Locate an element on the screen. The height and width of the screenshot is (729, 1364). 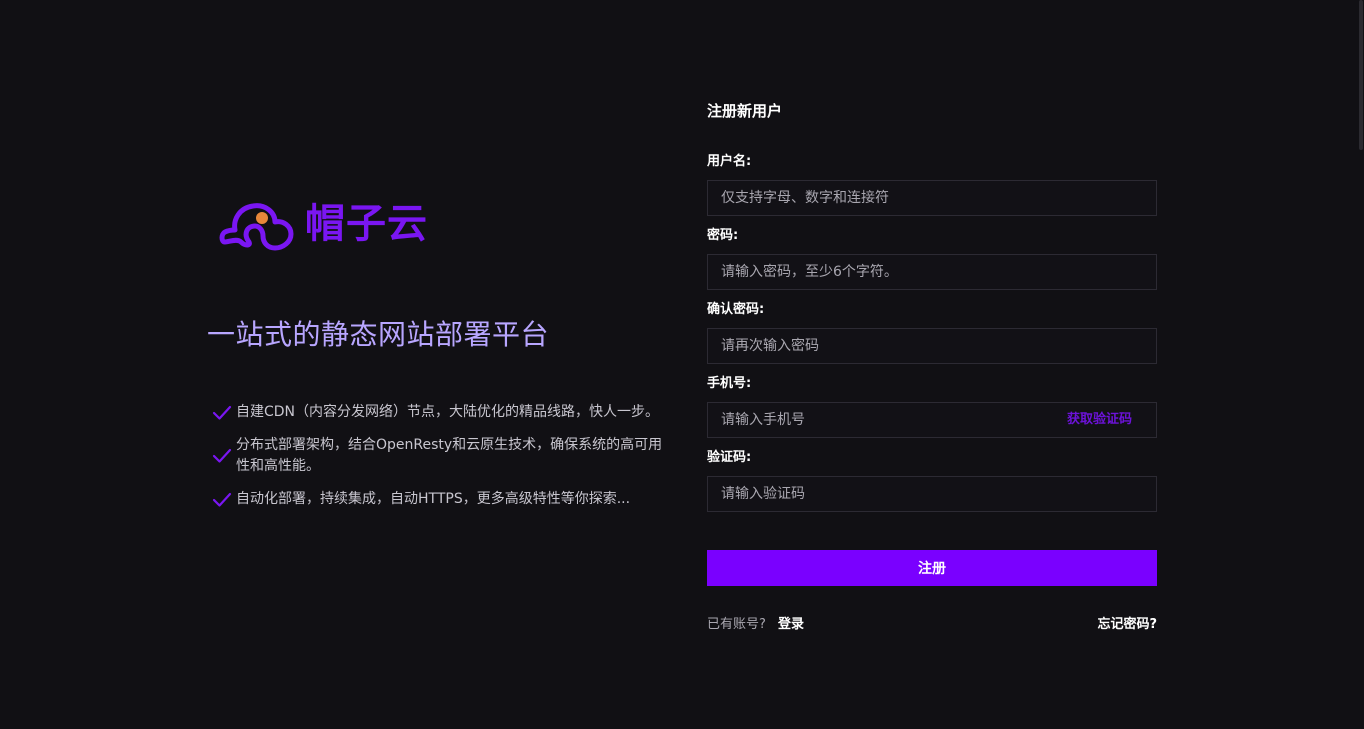
confirm-password-input-wrap is located at coordinates (932, 346).